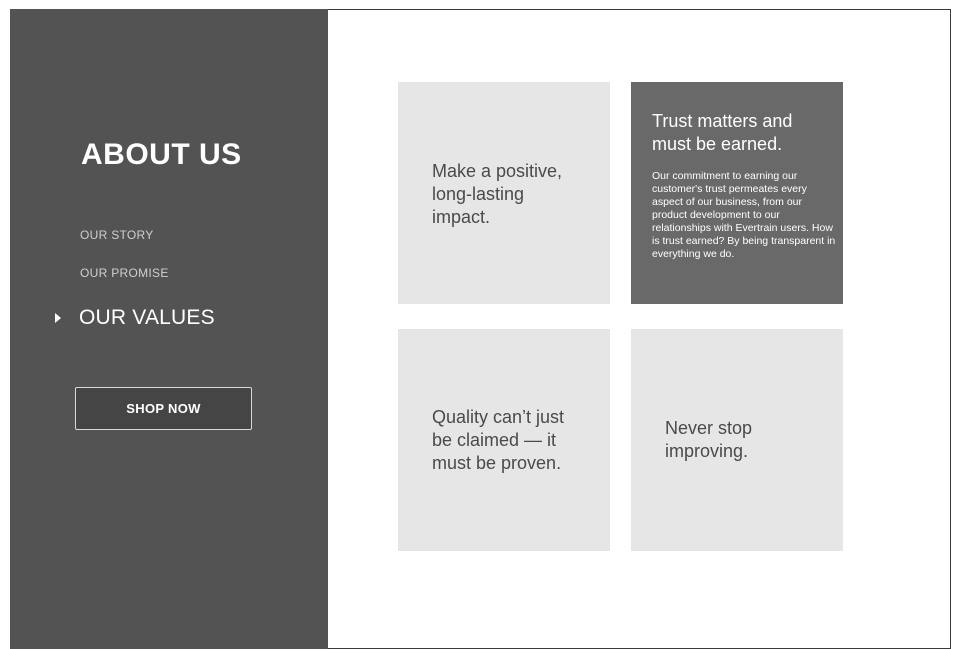  What do you see at coordinates (161, 154) in the screenshot?
I see `page-title: ABOUT US` at bounding box center [161, 154].